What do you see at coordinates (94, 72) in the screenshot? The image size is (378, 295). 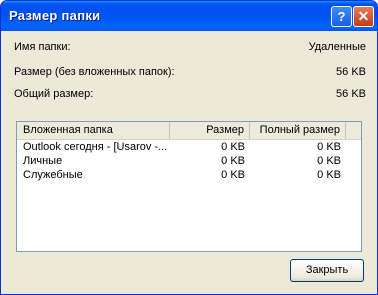 I see `size-label: Размер (без вложенных папок):` at bounding box center [94, 72].